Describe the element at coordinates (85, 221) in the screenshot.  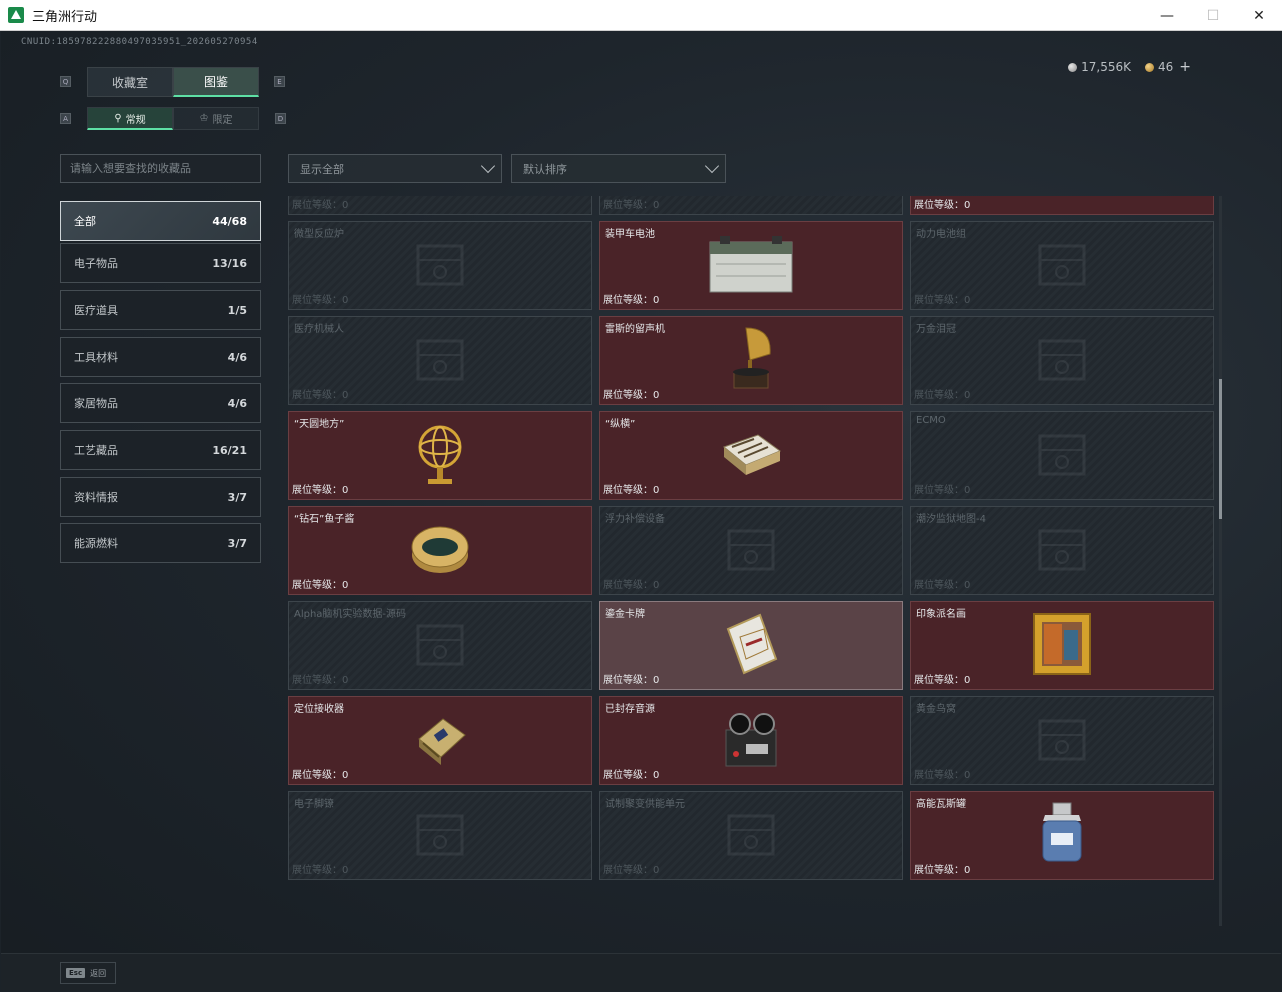
I see `category-label: 全部` at that location.